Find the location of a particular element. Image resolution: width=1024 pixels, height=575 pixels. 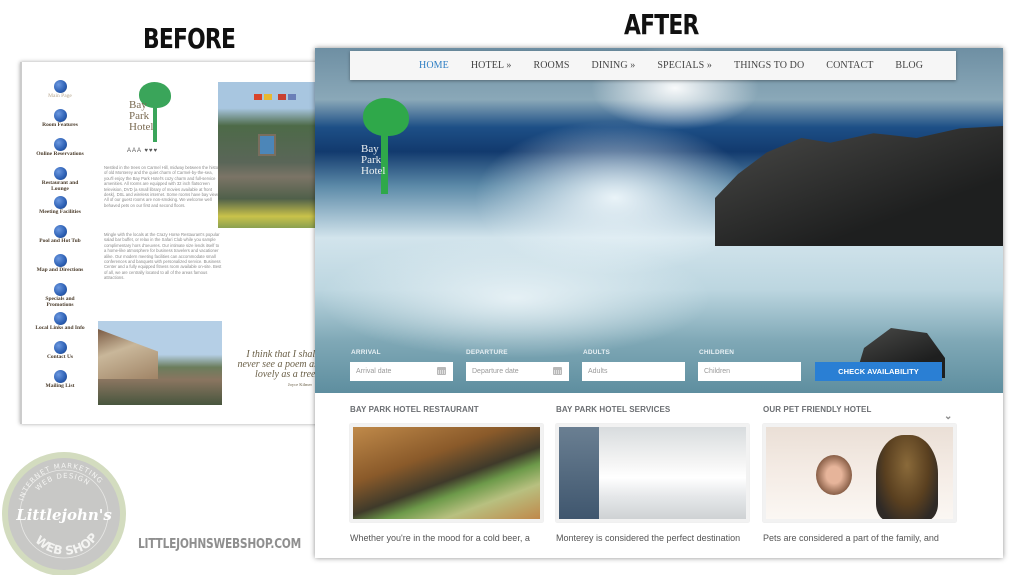

old-nav-meeting: Meeting Facilities is located at coordinates (60, 209).